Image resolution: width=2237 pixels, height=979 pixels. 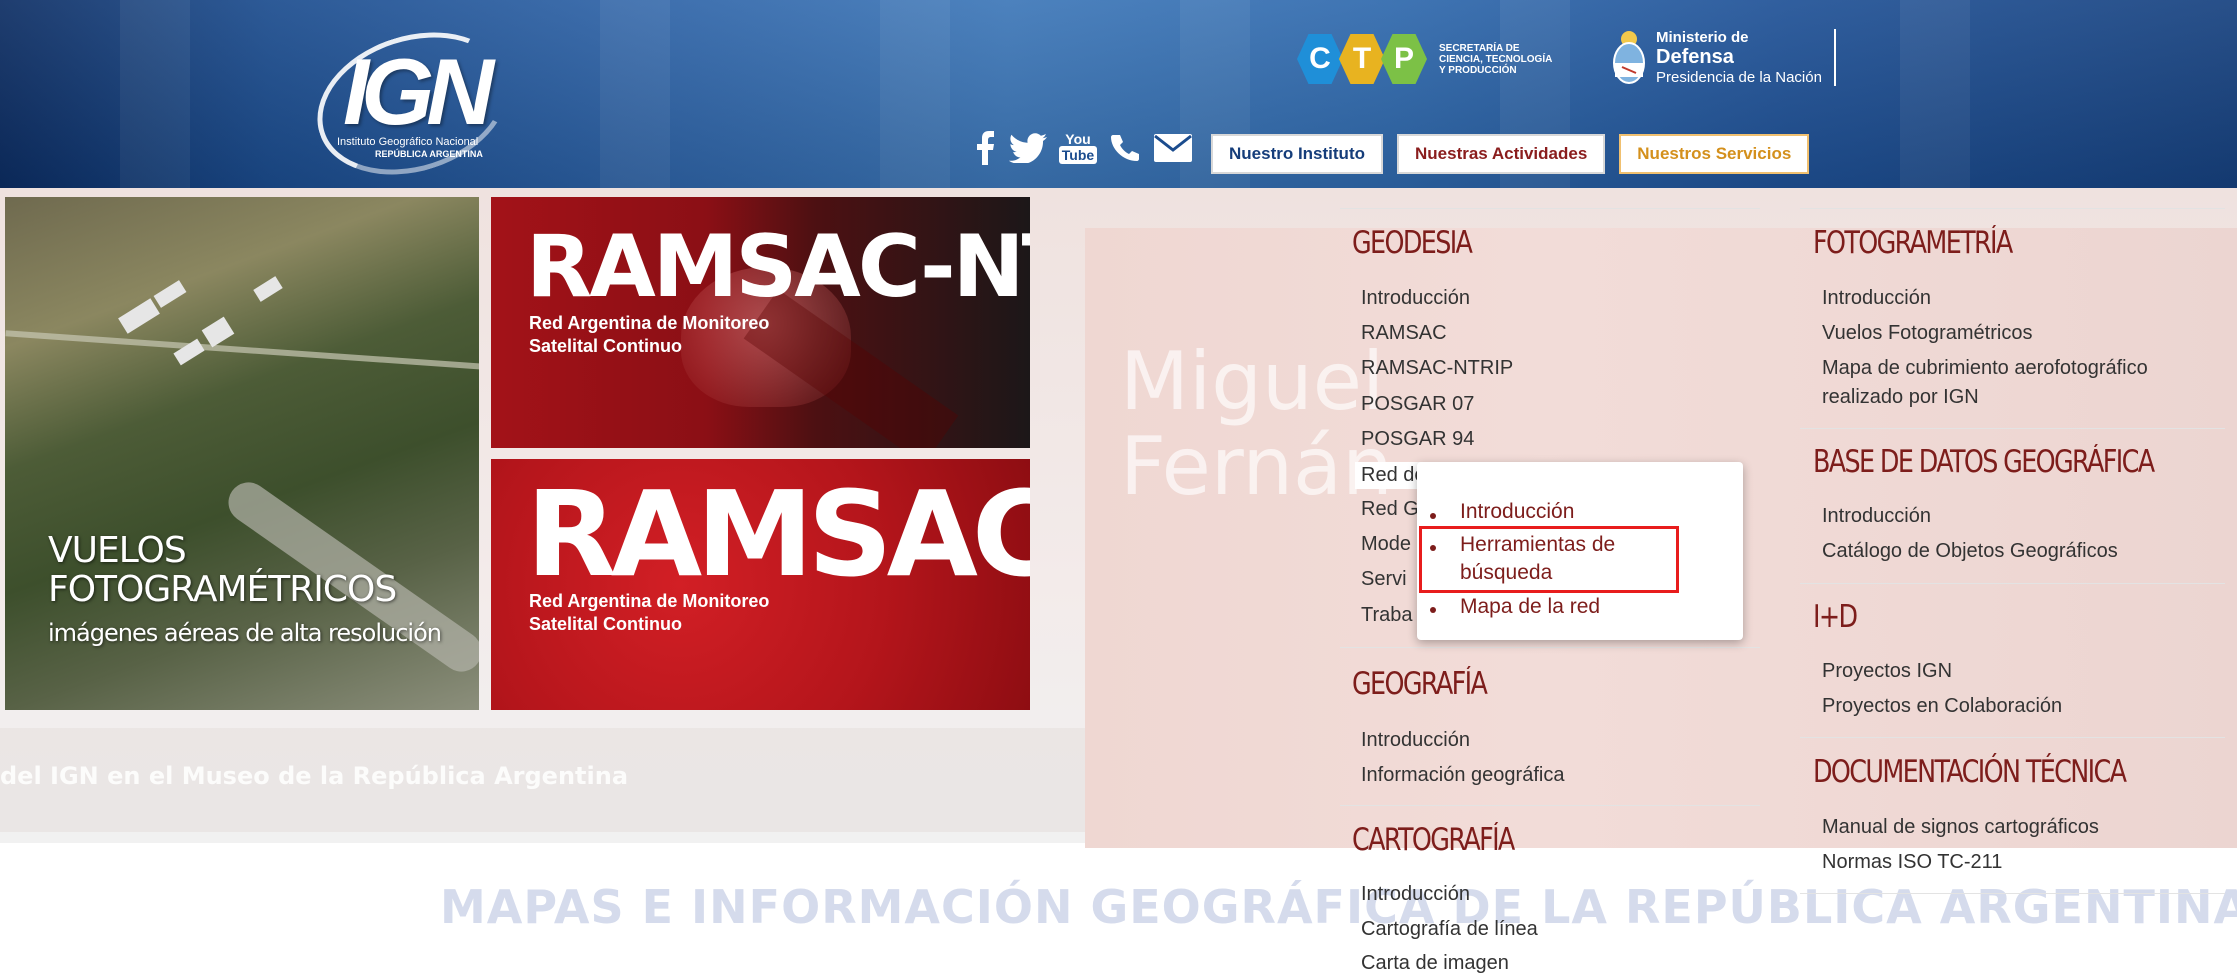 What do you see at coordinates (1028, 148) in the screenshot?
I see `twitter-icon` at bounding box center [1028, 148].